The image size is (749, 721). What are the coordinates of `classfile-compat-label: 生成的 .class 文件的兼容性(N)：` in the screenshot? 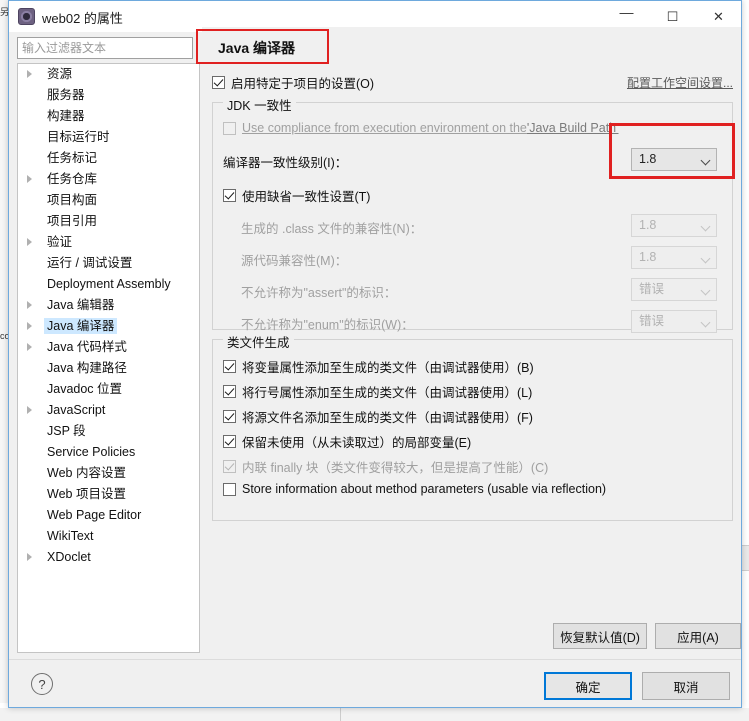 It's located at (332, 229).